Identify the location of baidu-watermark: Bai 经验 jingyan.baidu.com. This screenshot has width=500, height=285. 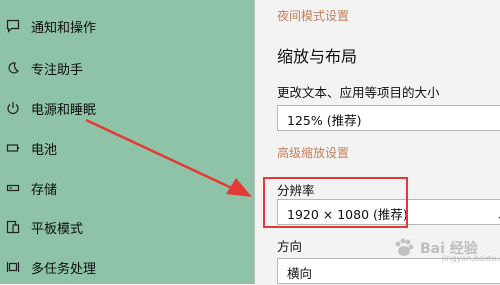
(440, 248).